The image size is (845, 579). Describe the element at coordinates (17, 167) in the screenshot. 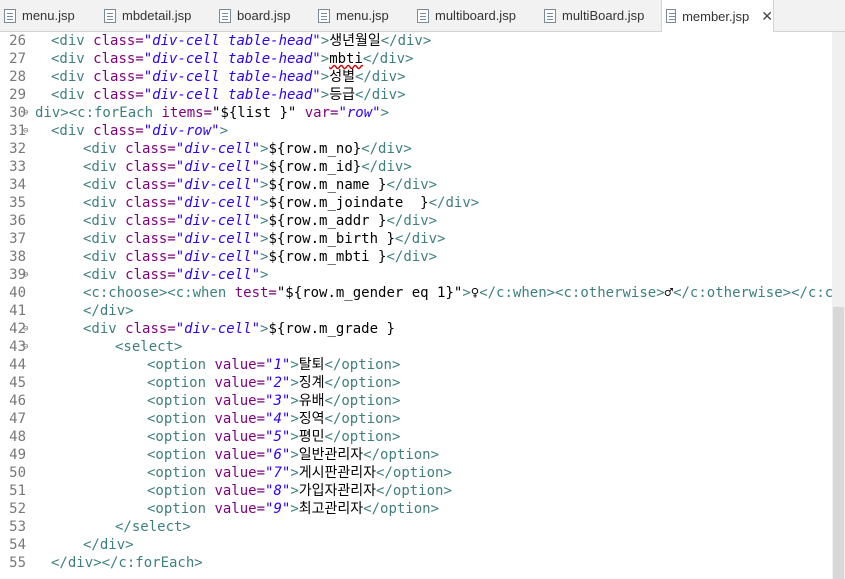

I see `line-number: 33` at that location.